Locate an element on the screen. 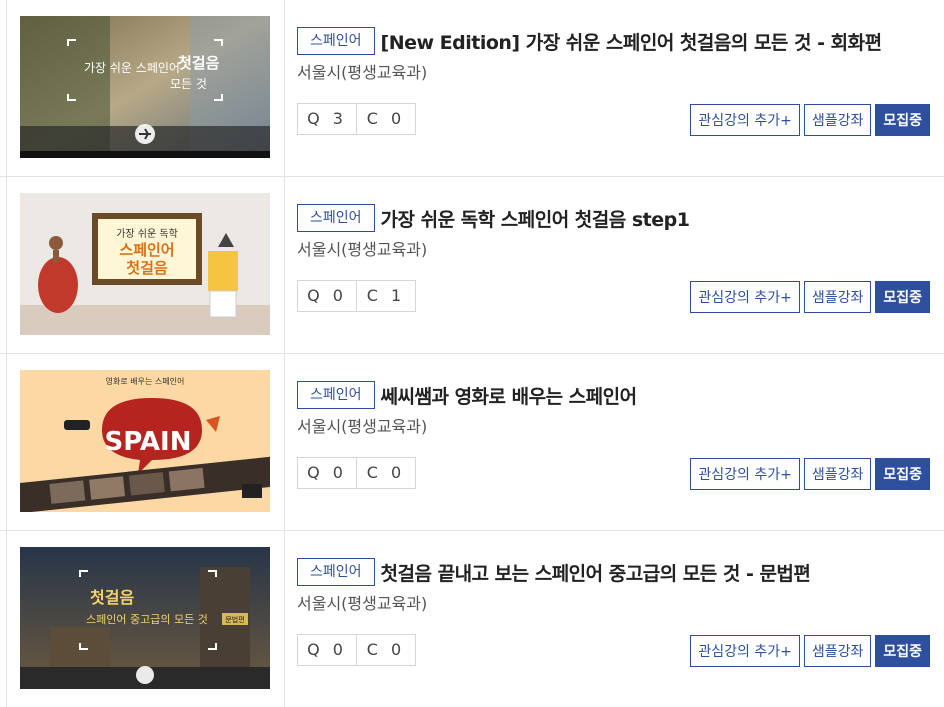  thumb-sub-text: 모든 것 is located at coordinates (188, 84).